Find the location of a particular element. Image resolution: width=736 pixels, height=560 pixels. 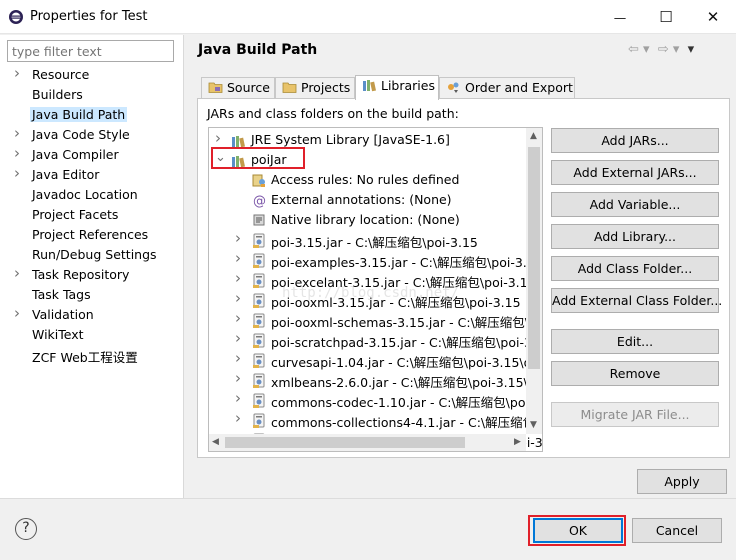

nav-item: Project Facets is located at coordinates (92, 215).